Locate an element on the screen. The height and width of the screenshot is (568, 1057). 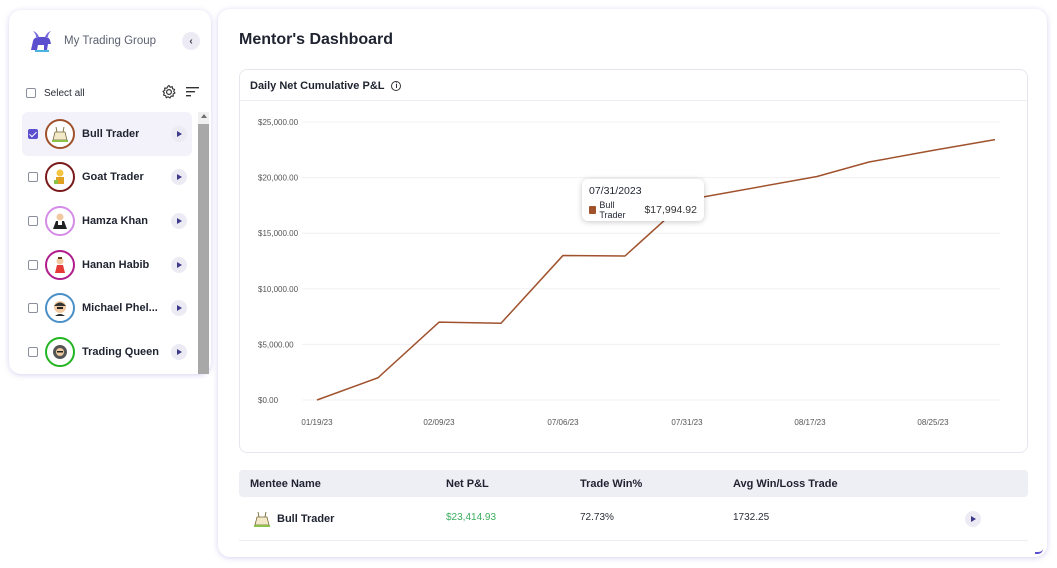
select-all-label: Select all is located at coordinates (64, 93).